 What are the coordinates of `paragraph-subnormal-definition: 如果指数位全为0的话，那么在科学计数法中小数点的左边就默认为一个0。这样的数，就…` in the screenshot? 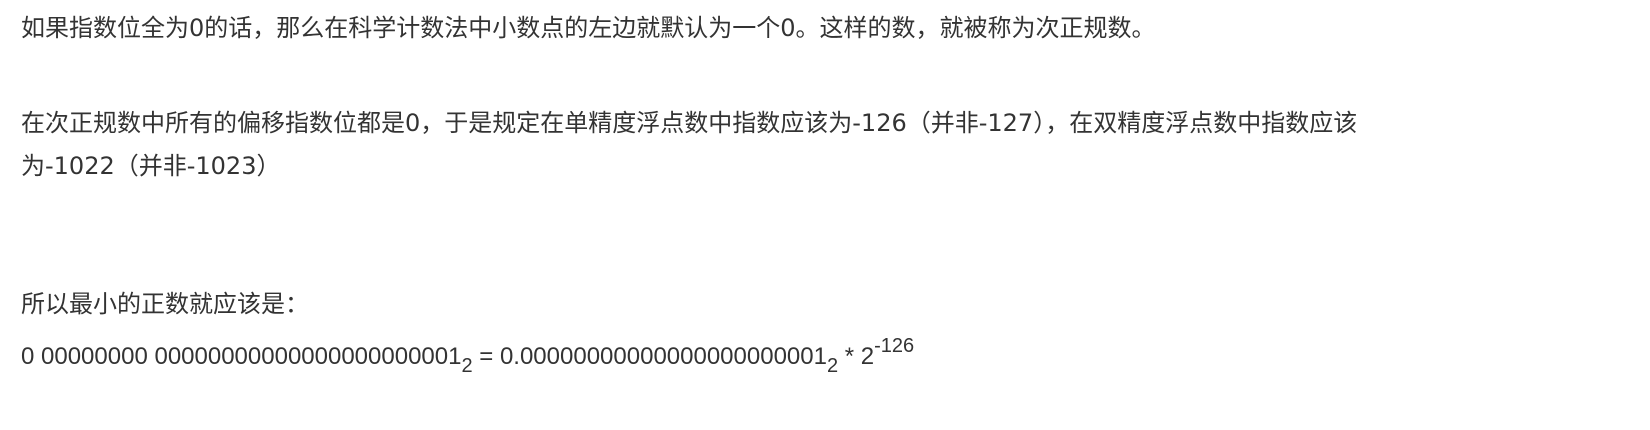 It's located at (588, 28).